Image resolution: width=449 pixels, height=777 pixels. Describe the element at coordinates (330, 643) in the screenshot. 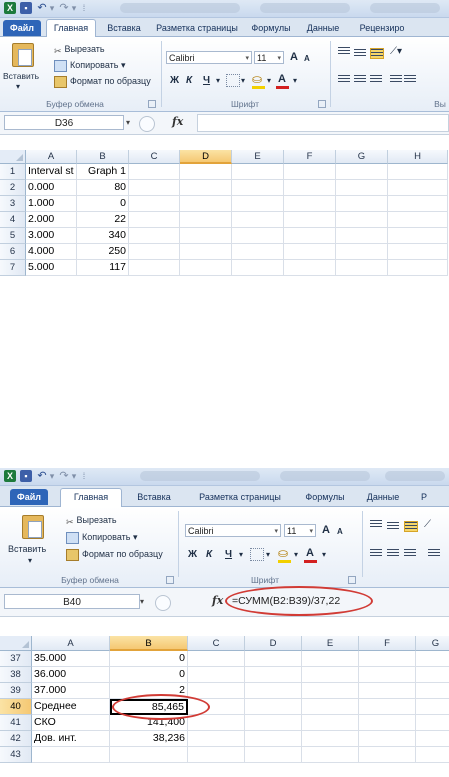

I see `column-header-e: E` at that location.